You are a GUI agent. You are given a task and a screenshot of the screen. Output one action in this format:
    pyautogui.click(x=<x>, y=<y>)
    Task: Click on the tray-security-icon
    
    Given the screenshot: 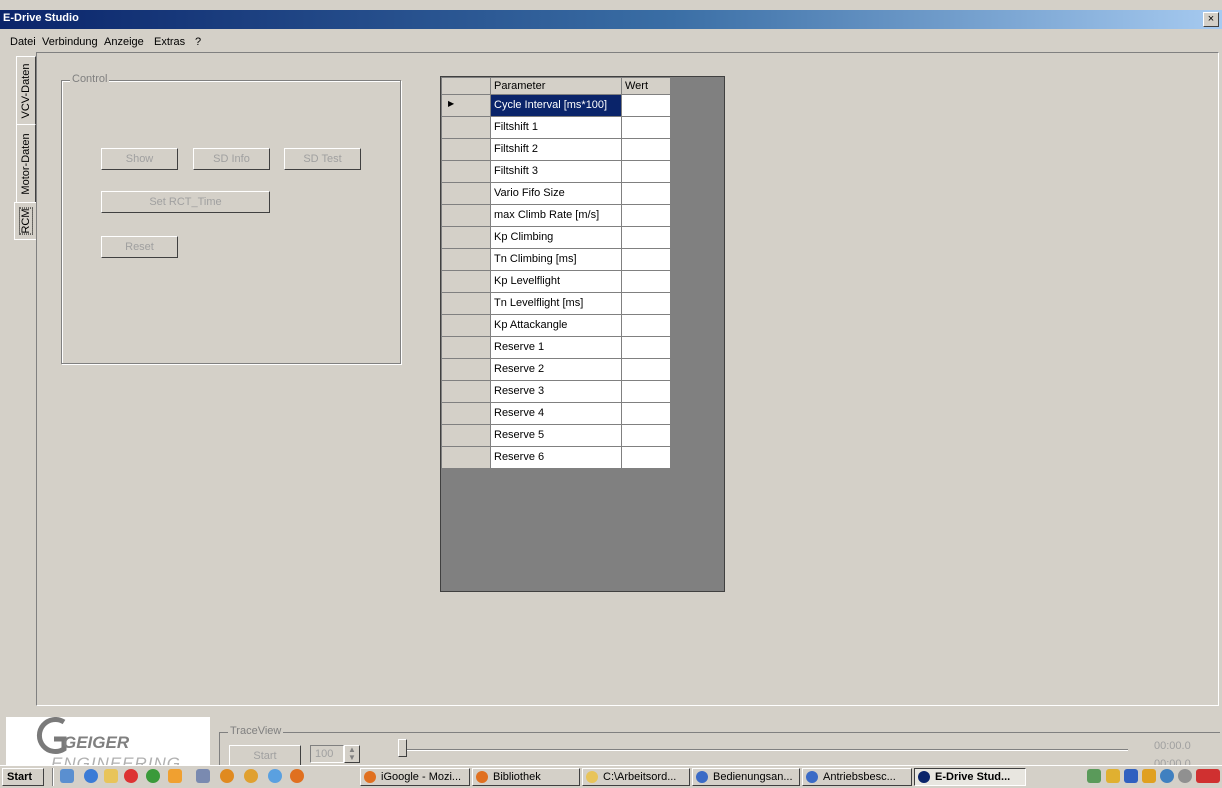 What is the action you would take?
    pyautogui.click(x=1113, y=776)
    